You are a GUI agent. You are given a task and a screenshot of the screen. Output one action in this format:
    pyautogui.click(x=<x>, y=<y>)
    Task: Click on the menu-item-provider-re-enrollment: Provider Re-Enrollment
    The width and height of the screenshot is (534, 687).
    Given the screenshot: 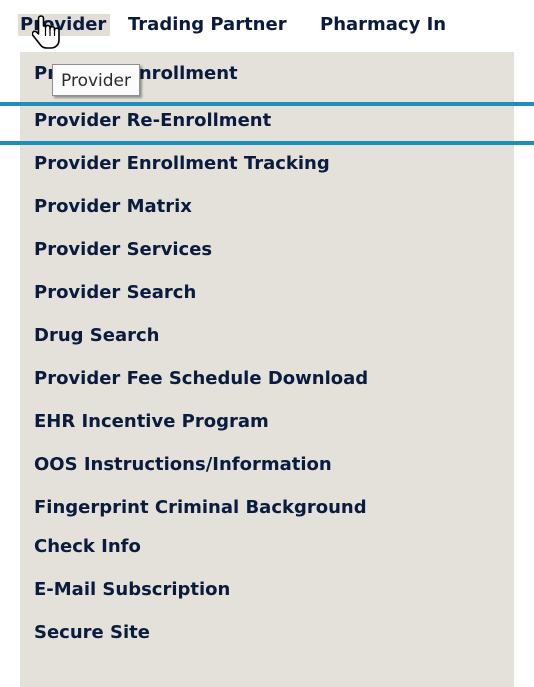 What is the action you would take?
    pyautogui.click(x=267, y=121)
    